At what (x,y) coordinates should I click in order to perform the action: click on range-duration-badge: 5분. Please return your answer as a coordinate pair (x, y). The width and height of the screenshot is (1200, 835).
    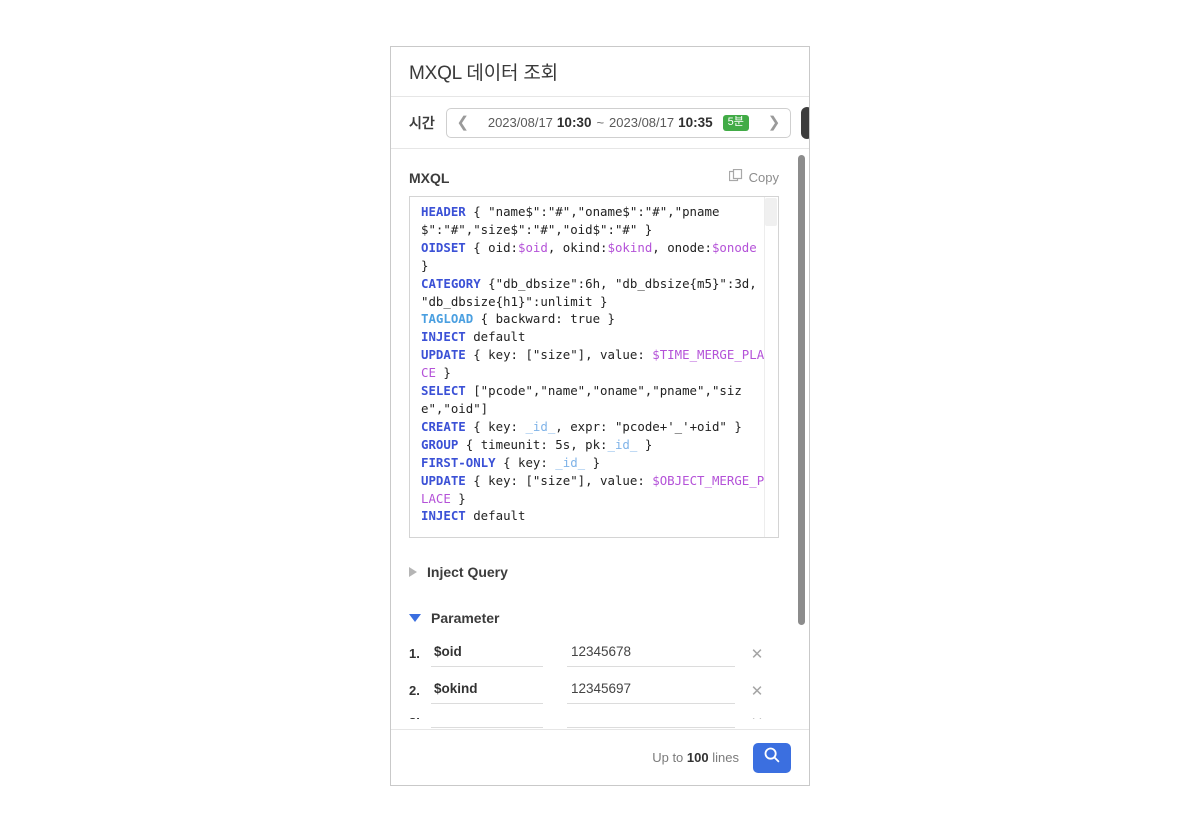
    Looking at the image, I should click on (735, 122).